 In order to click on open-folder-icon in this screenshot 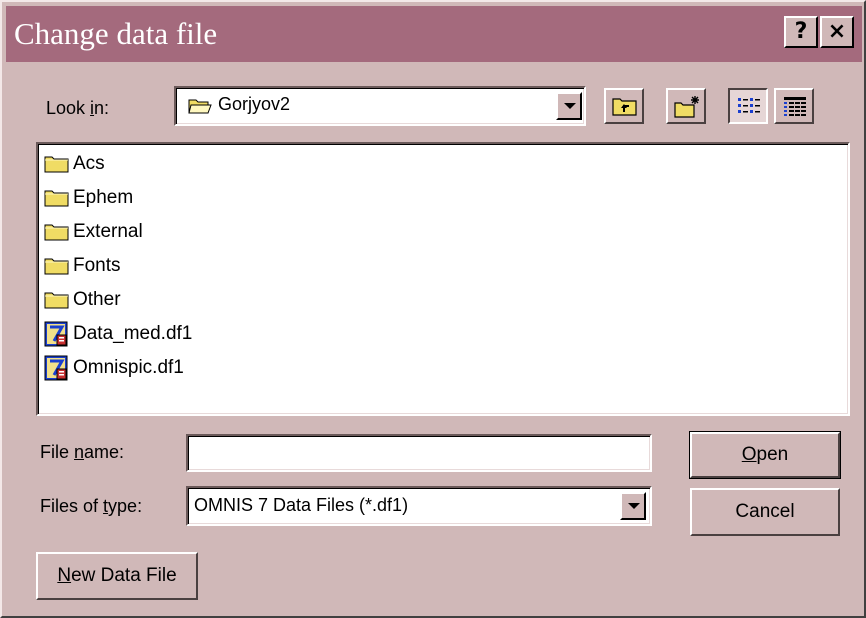, I will do `click(200, 106)`.